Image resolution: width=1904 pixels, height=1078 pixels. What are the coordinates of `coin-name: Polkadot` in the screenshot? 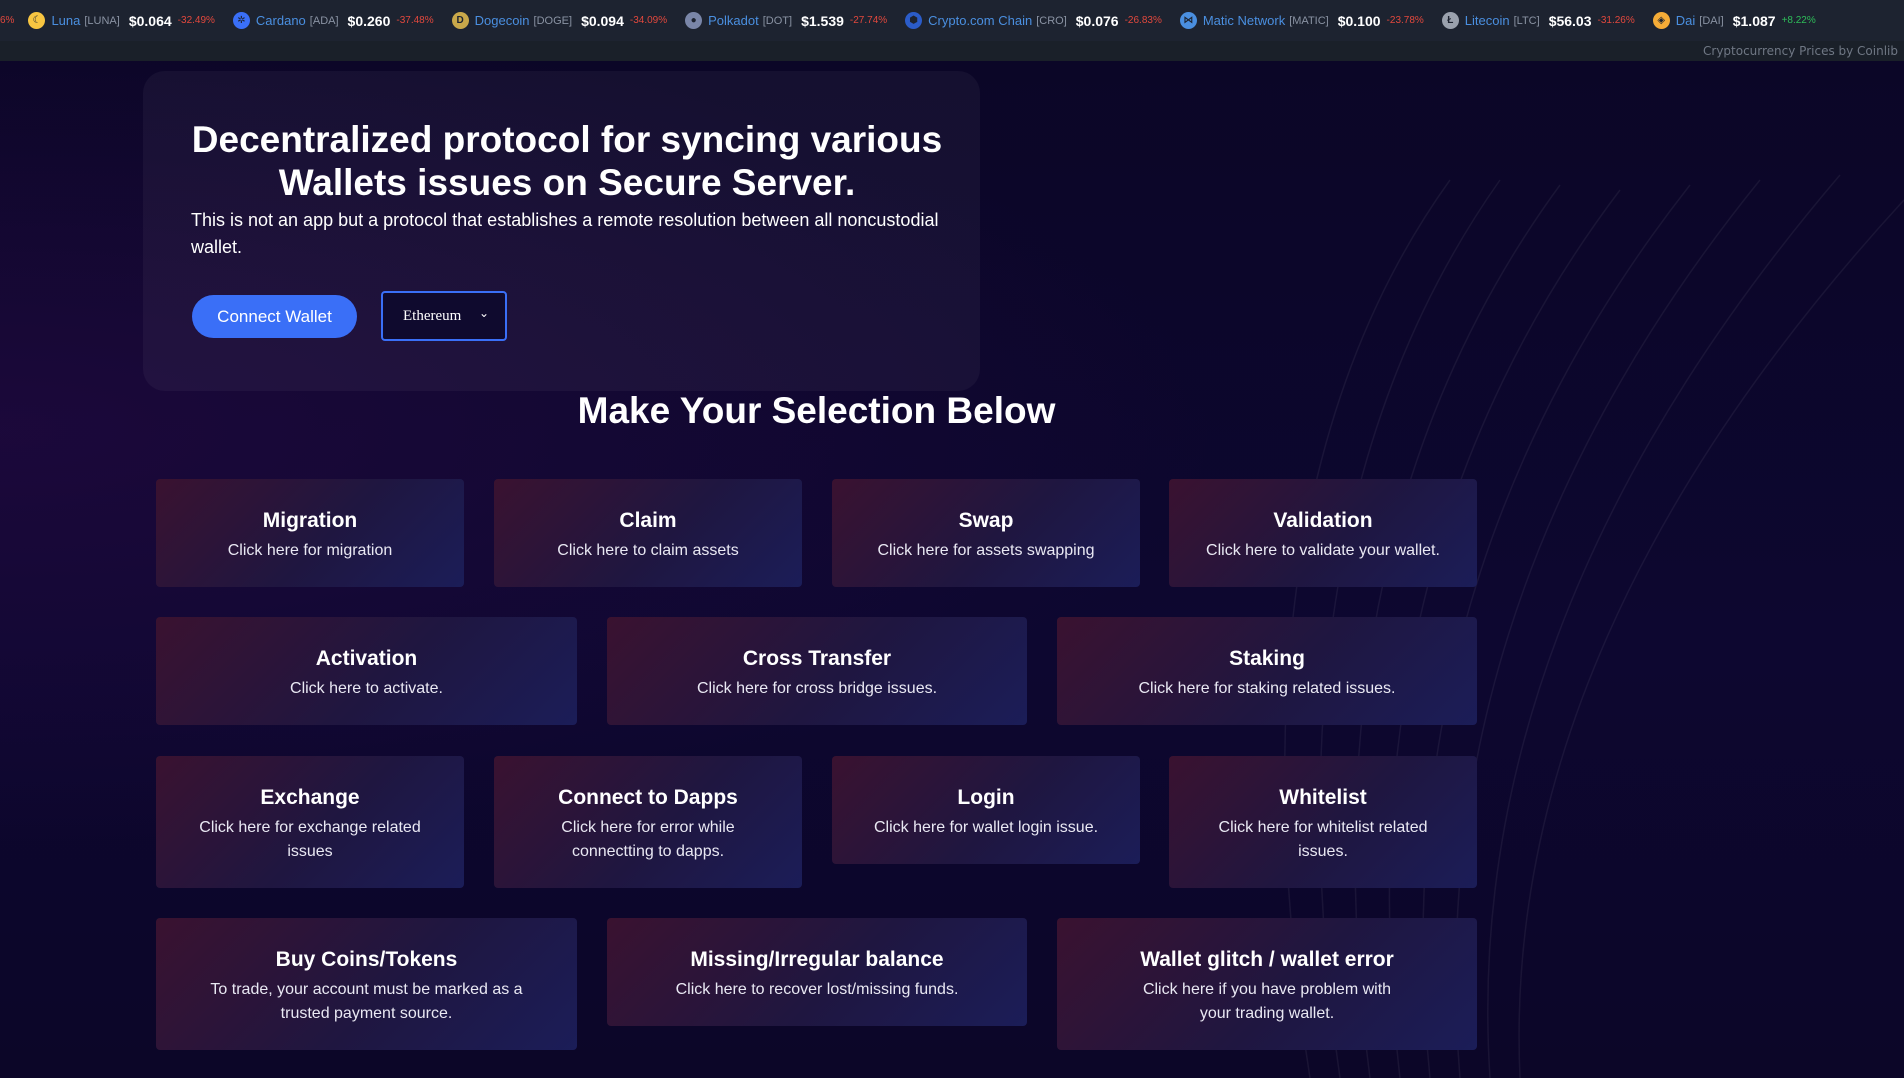 It's located at (733, 20).